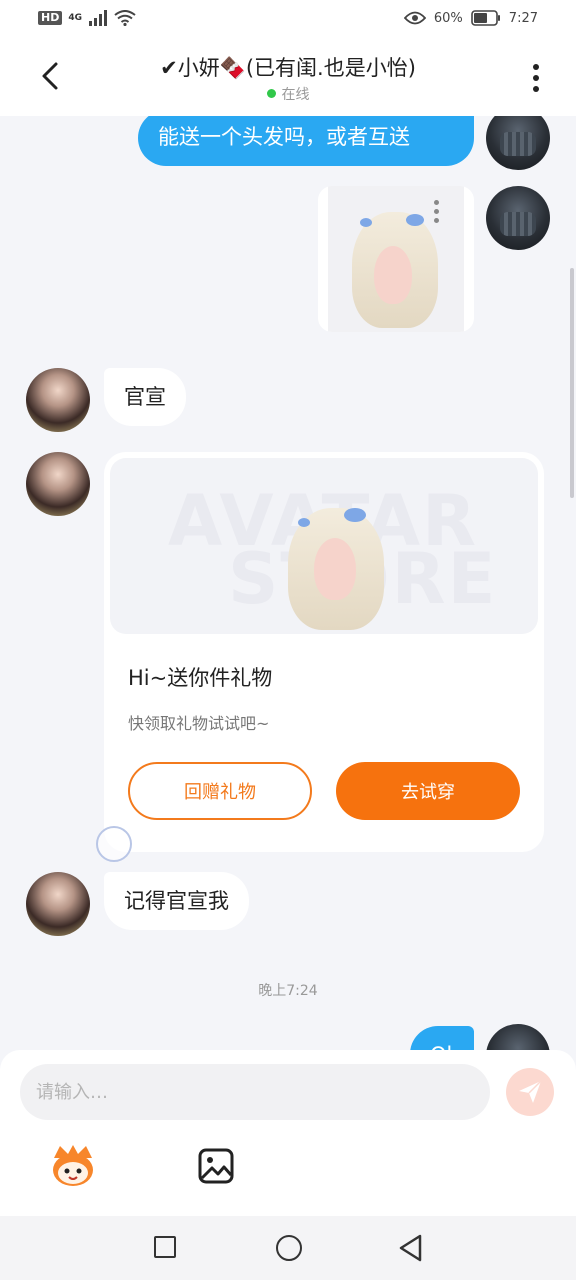 The image size is (576, 1280). Describe the element at coordinates (176, 901) in the screenshot. I see `message-bubble-received: 记得官宣我` at that location.